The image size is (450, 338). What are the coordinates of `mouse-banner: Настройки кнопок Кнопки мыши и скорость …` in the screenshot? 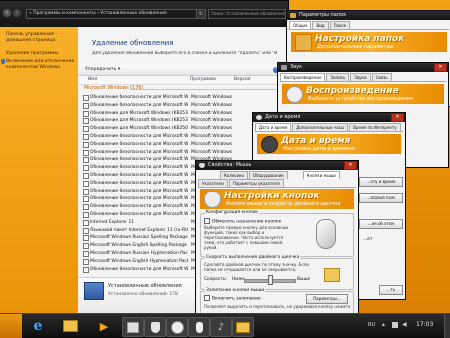 It's located at (277, 199).